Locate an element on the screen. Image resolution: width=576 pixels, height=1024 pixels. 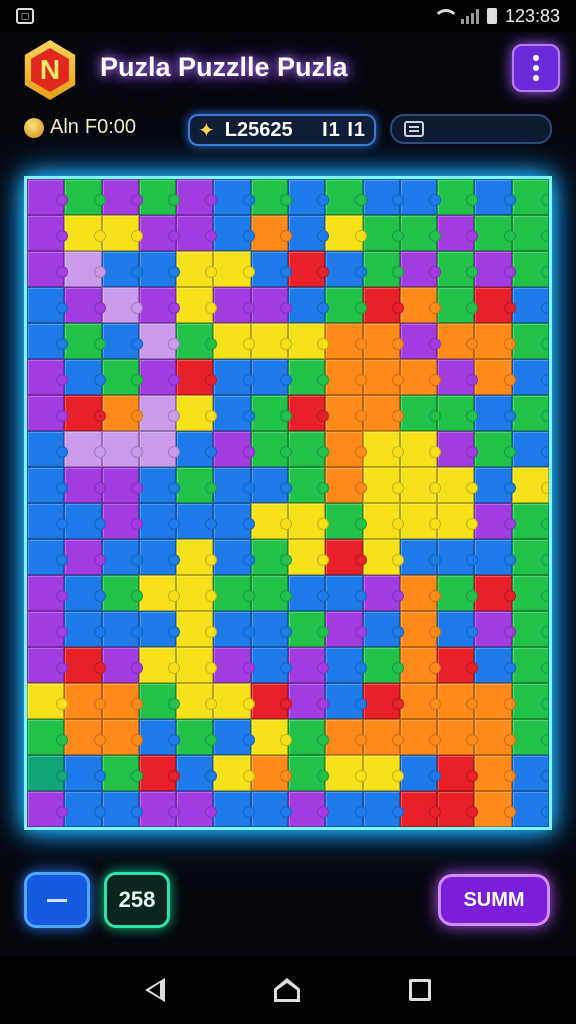
menu-button is located at coordinates (536, 68).